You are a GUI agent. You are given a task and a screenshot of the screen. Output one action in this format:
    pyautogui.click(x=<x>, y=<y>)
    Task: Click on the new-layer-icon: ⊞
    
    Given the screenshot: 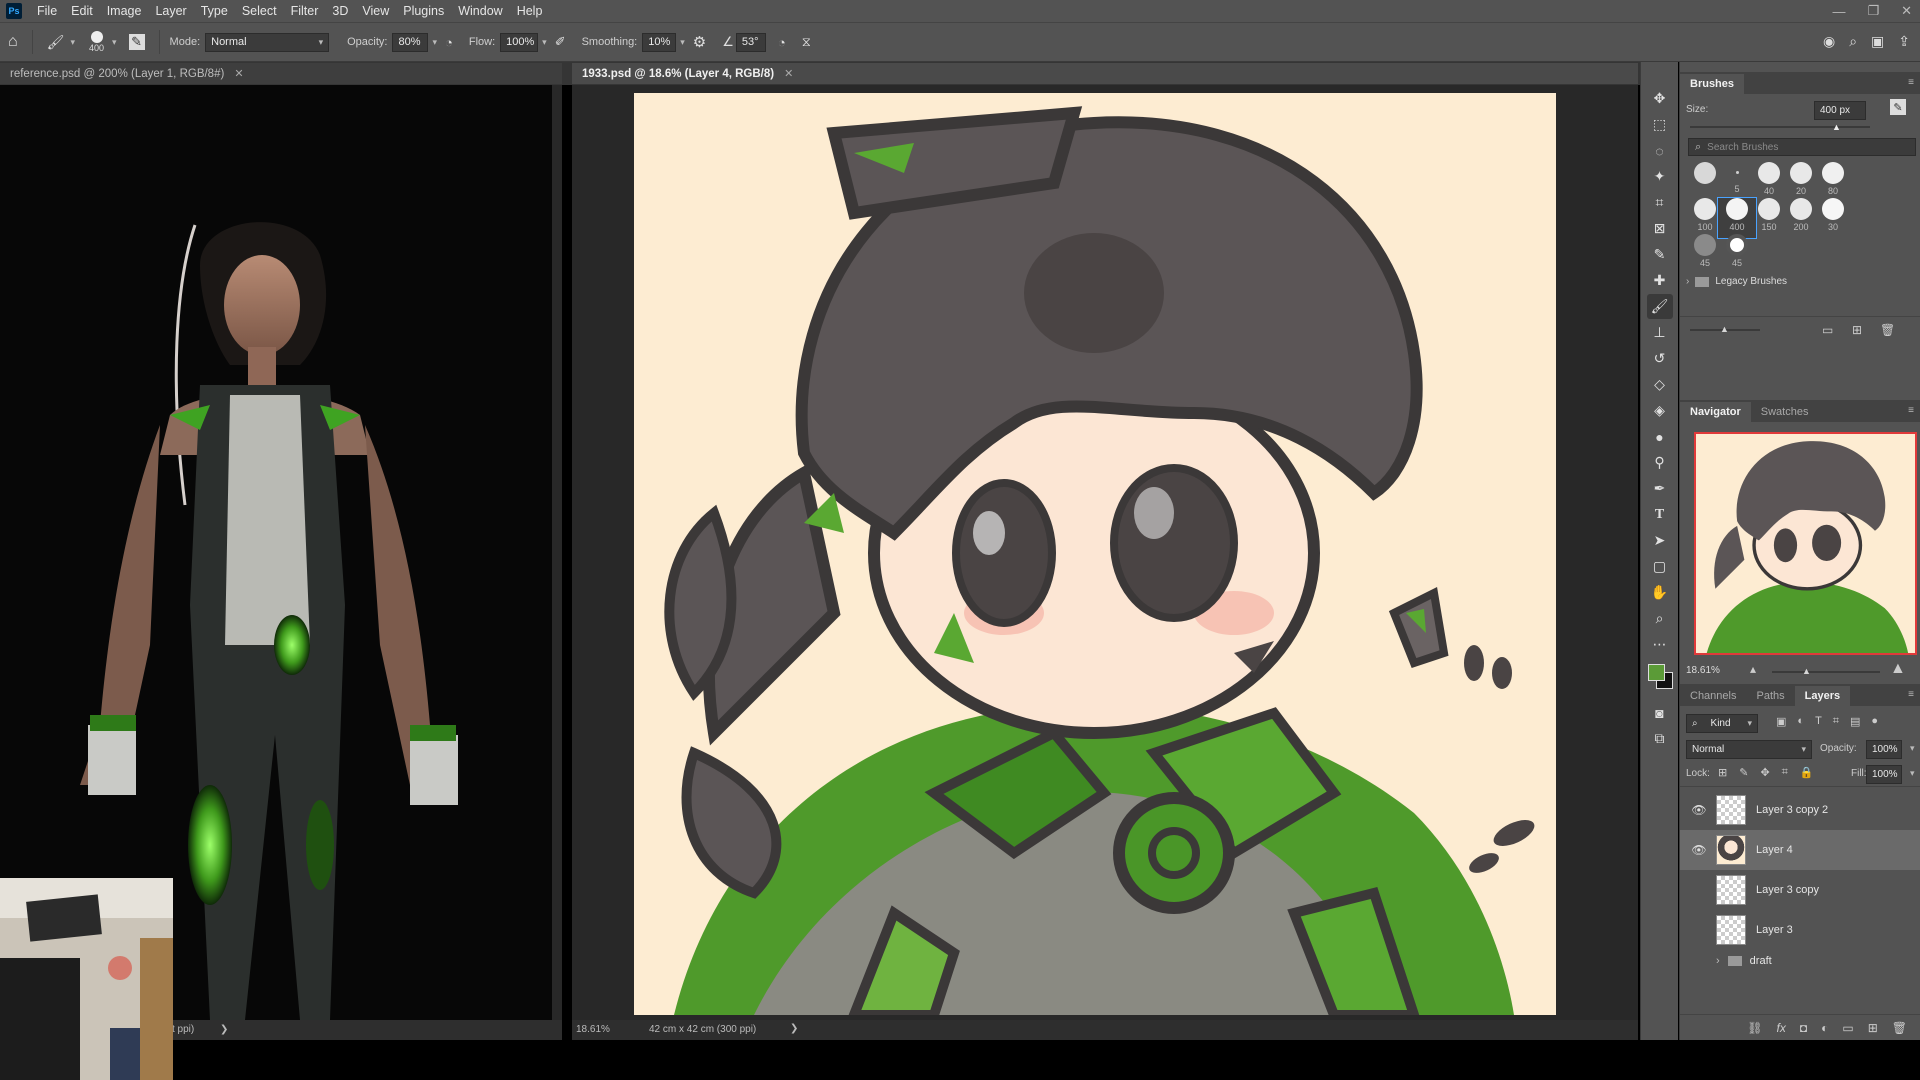 What is the action you would take?
    pyautogui.click(x=1873, y=1028)
    